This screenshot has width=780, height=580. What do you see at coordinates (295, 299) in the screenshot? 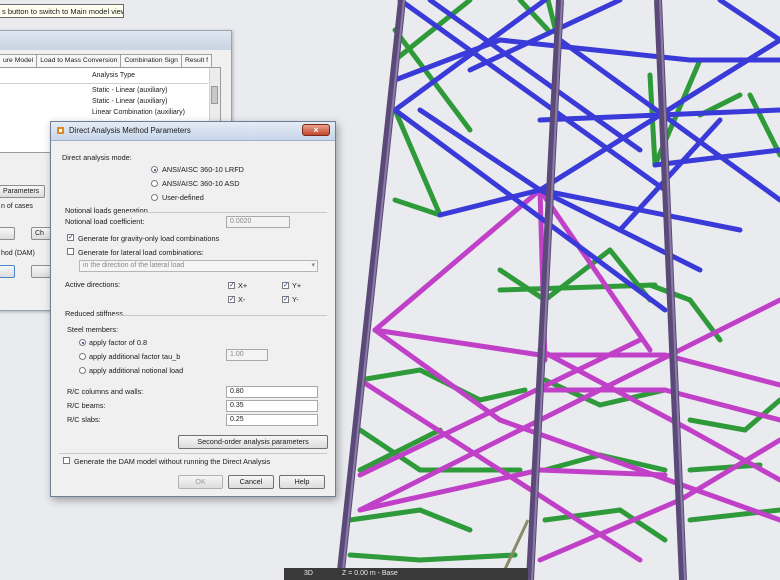
I see `dir-yminus-label: Y-` at bounding box center [295, 299].